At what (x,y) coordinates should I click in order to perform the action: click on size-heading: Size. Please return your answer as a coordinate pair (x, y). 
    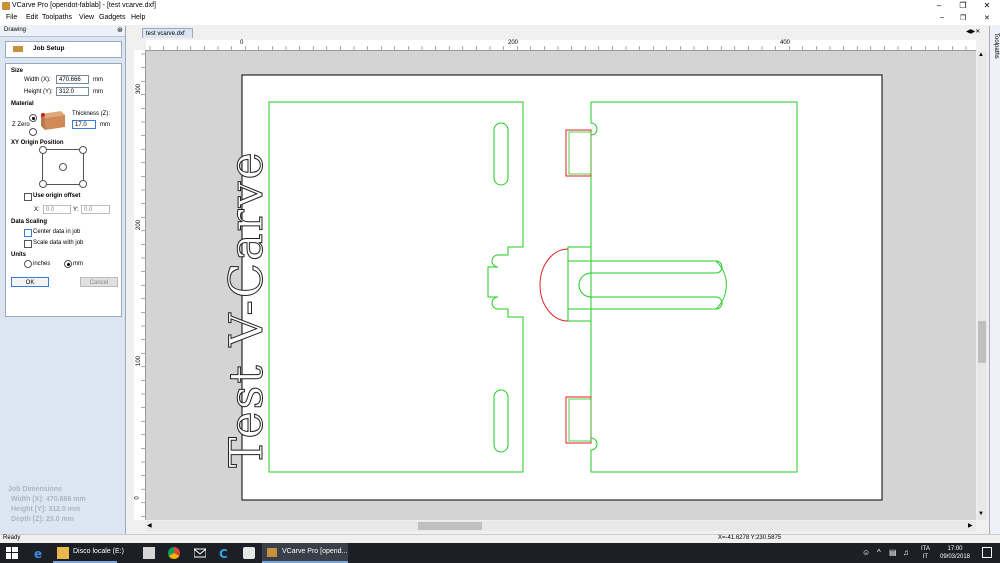
    Looking at the image, I should click on (17, 71).